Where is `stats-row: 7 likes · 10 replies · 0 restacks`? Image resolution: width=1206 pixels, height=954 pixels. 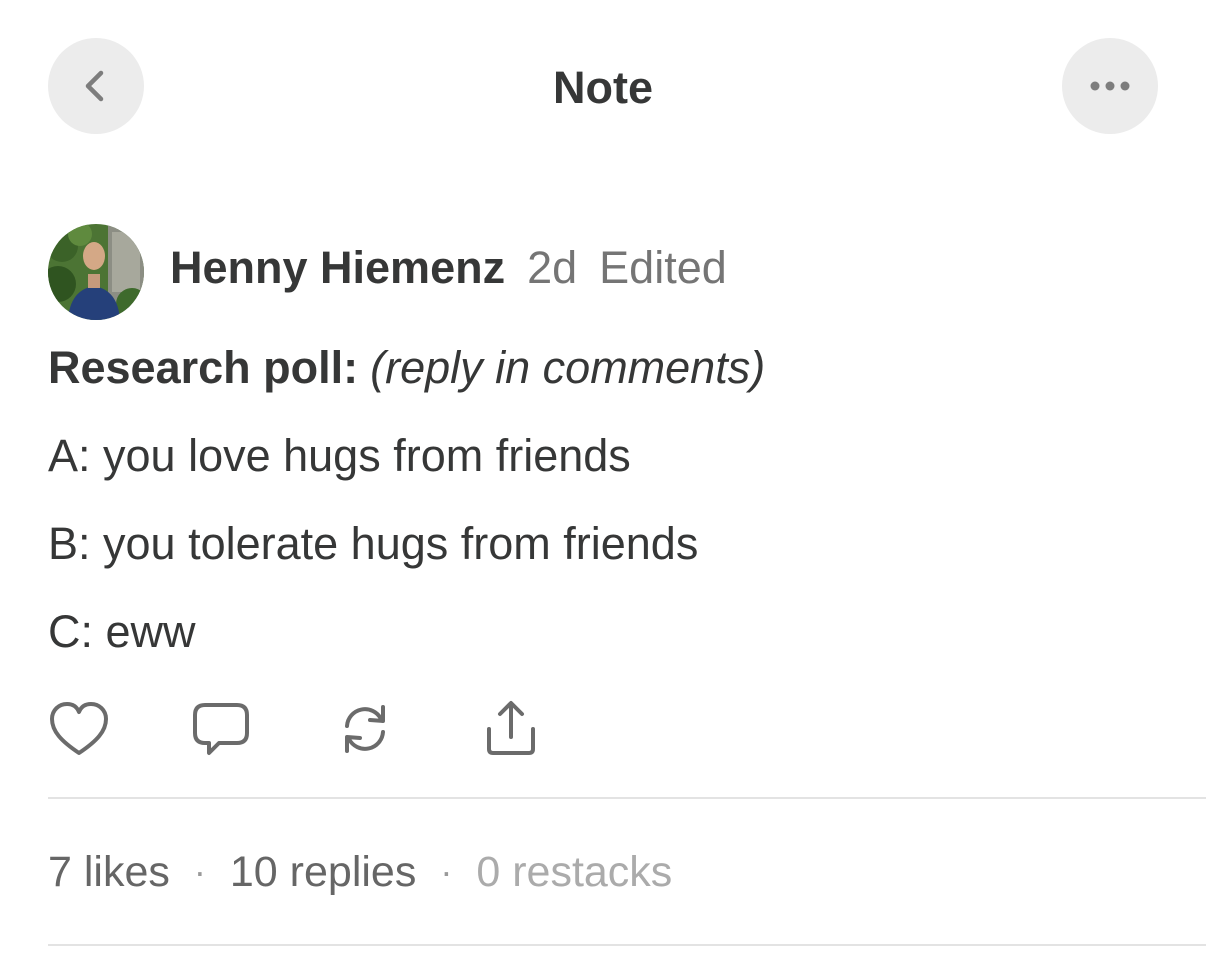
stats-row: 7 likes · 10 replies · 0 restacks is located at coordinates (360, 872).